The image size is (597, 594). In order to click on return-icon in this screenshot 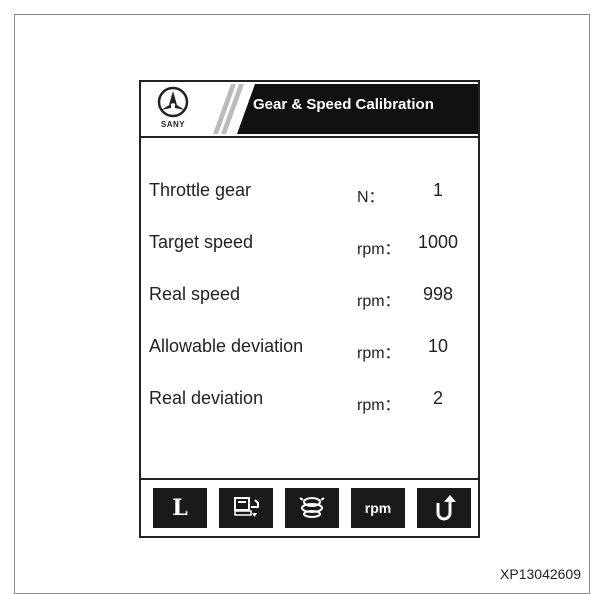, I will do `click(446, 508)`.